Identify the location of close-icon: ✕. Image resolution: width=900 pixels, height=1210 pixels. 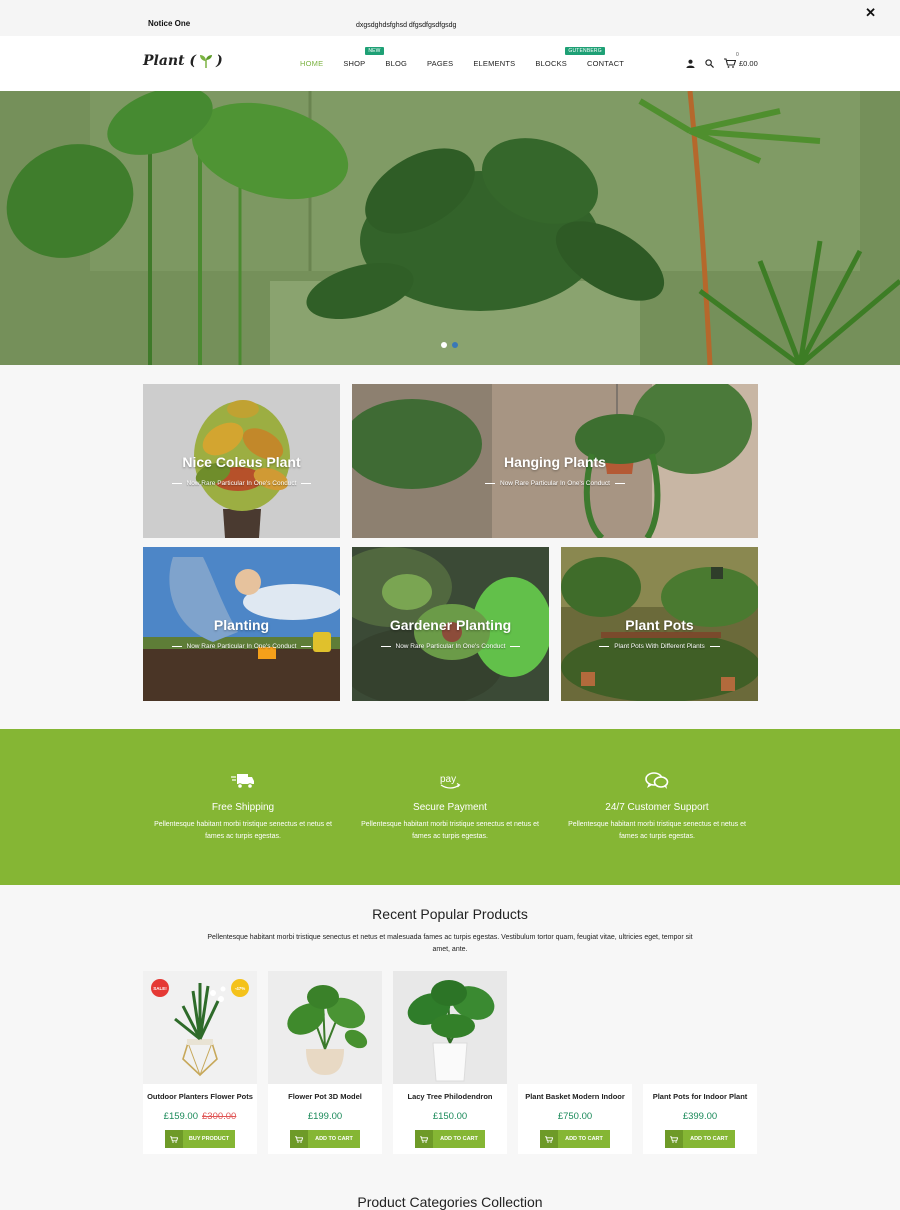
(870, 13).